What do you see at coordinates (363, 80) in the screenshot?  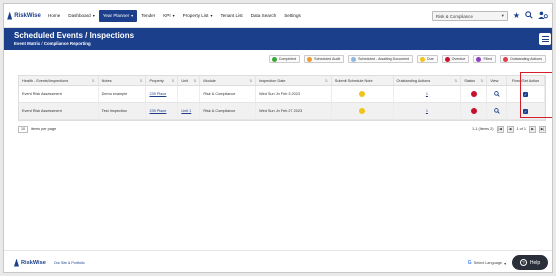 I see `column-header: Submit Schedule Note` at bounding box center [363, 80].